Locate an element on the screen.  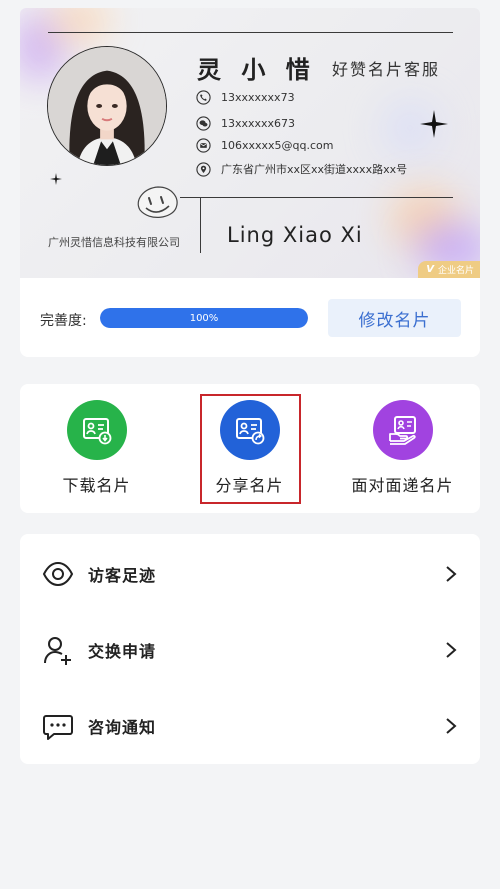
completeness-panel: 完善度: 100% 修改名片 is located at coordinates (250, 317).